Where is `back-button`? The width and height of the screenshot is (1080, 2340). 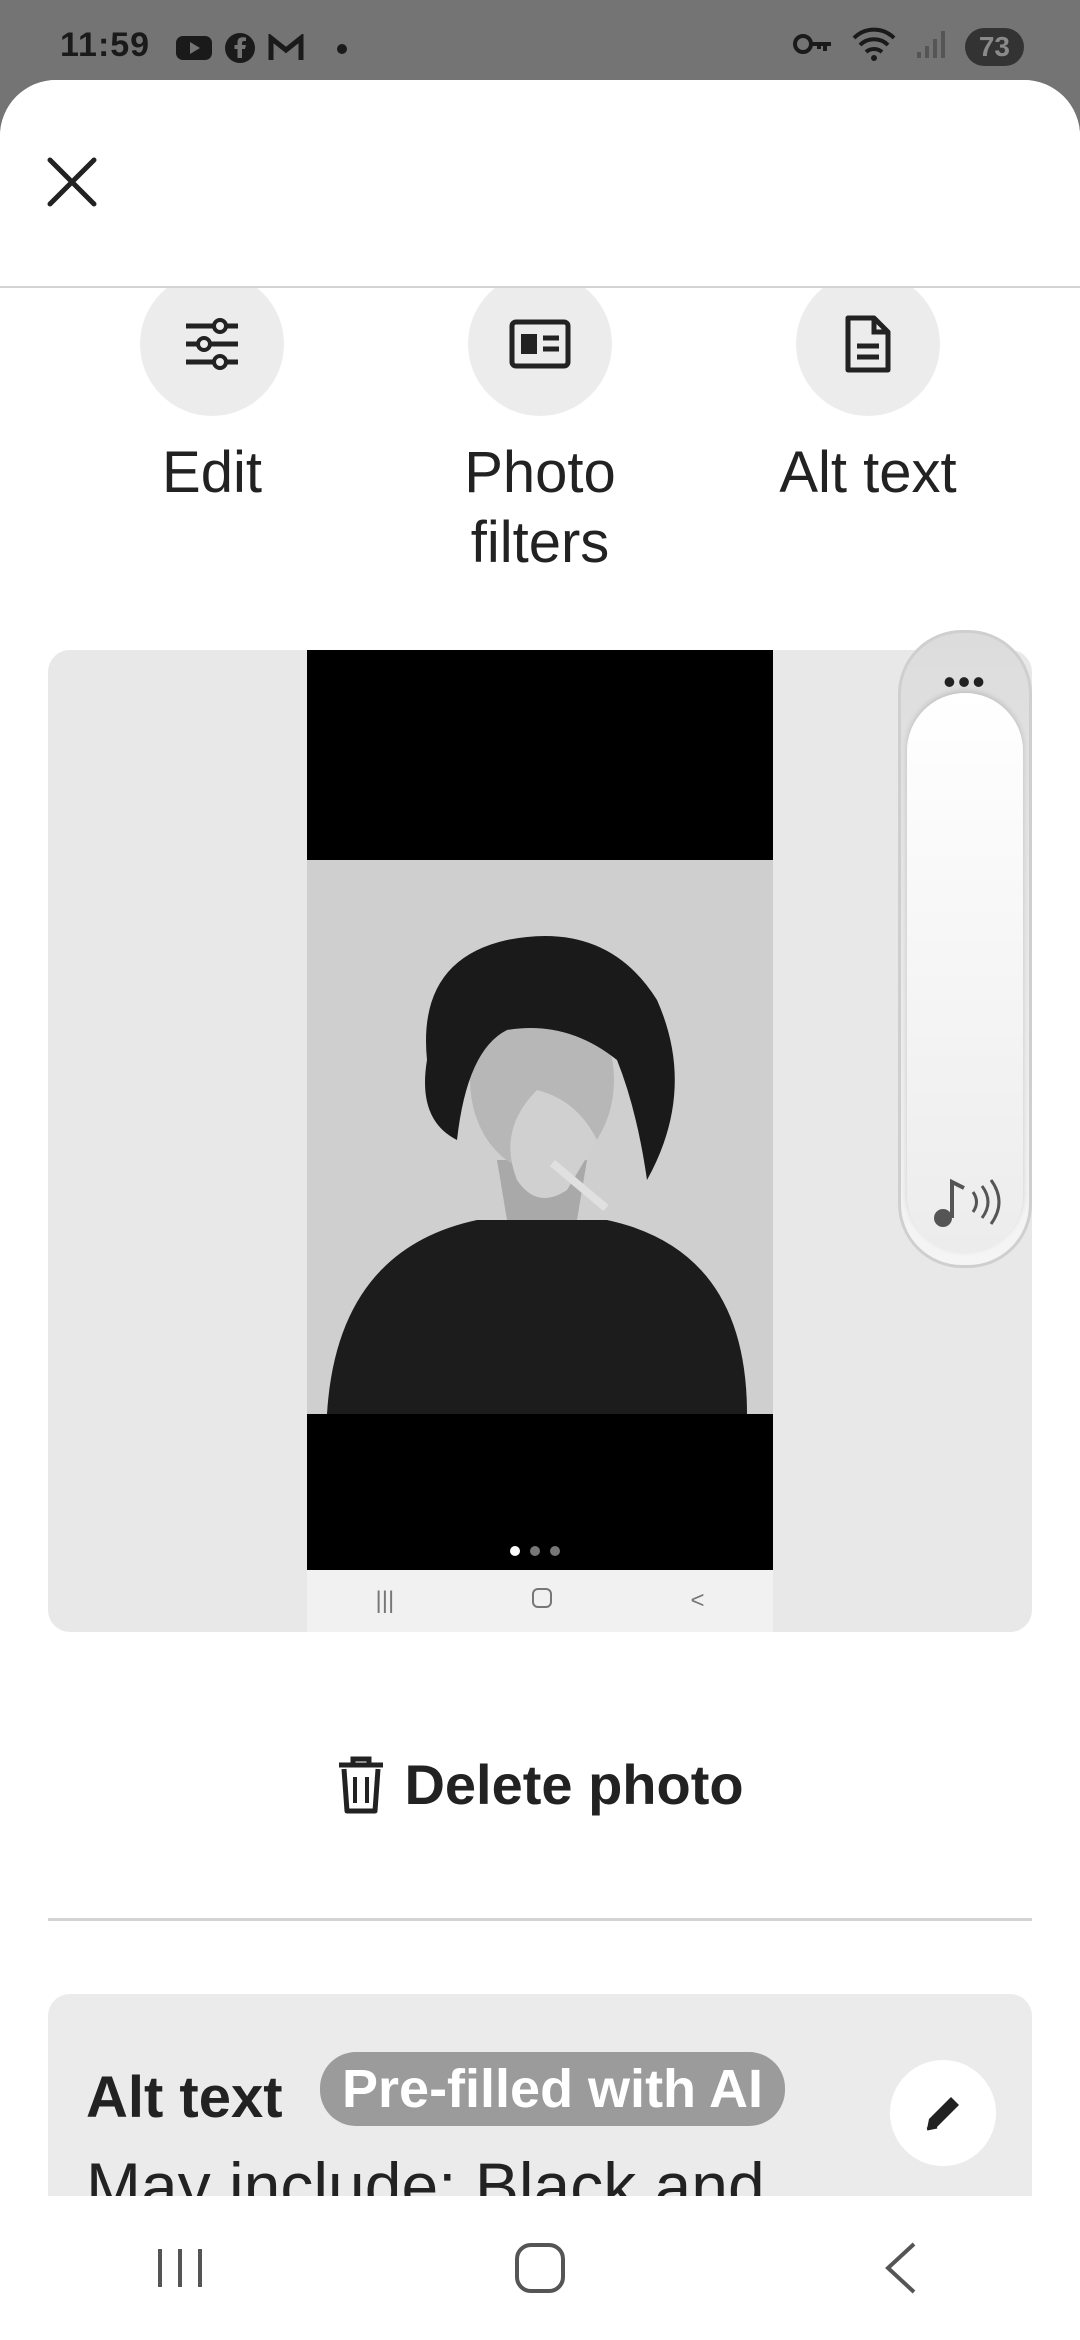 back-button is located at coordinates (900, 2268).